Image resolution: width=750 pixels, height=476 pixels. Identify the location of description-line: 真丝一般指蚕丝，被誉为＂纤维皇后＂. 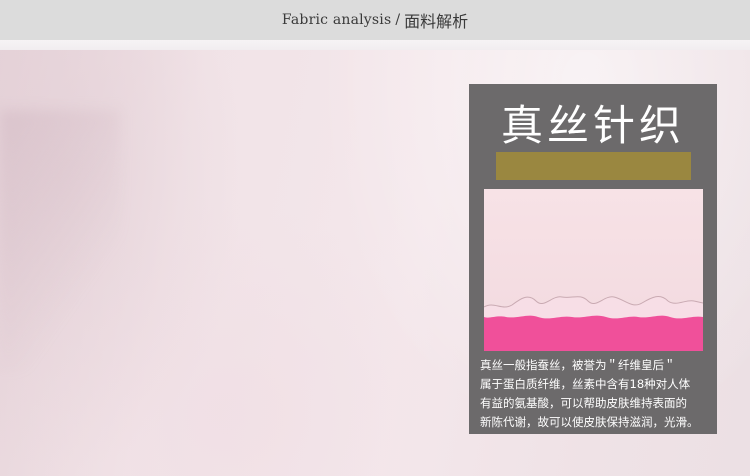
(578, 365).